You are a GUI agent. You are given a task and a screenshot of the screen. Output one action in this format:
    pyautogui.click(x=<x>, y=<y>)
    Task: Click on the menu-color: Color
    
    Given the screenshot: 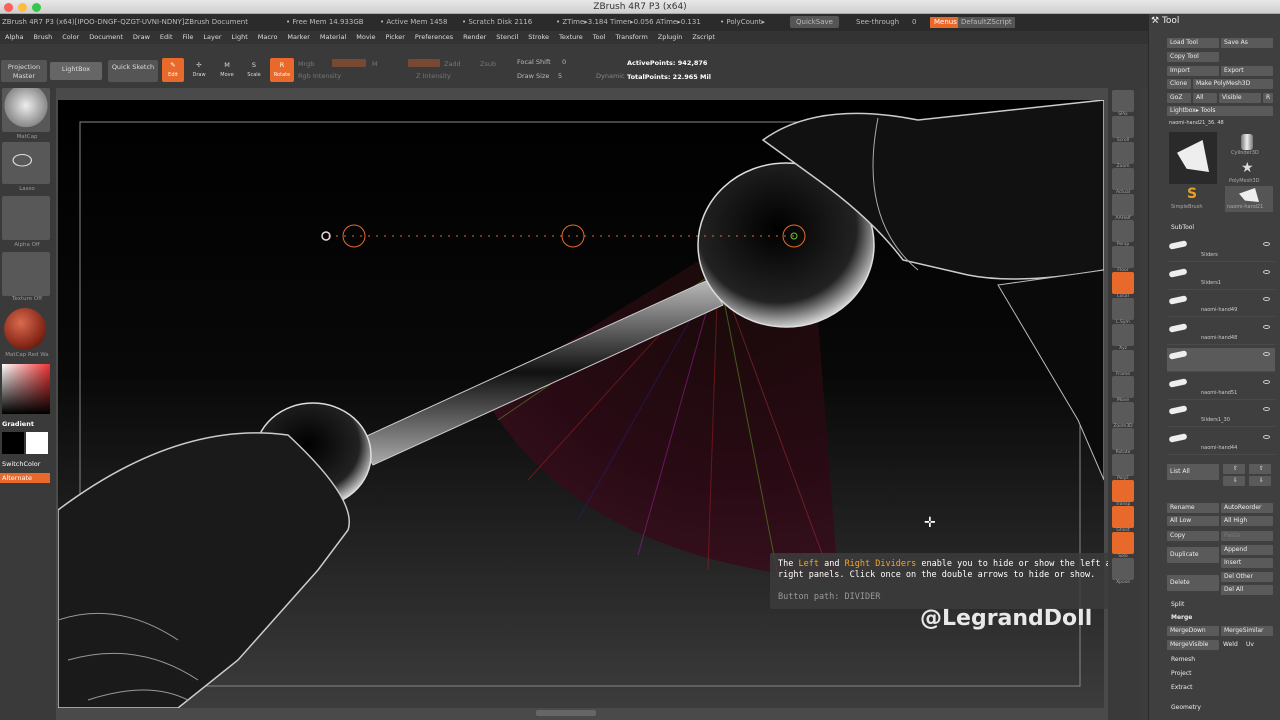 What is the action you would take?
    pyautogui.click(x=70, y=37)
    